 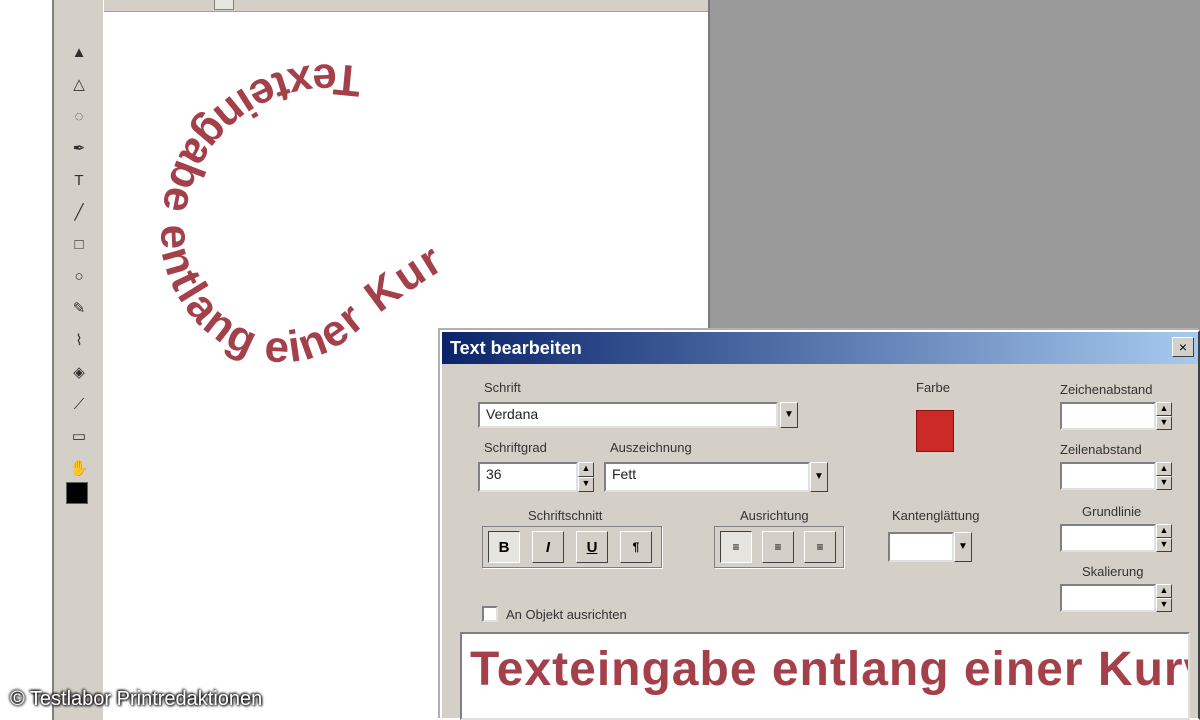 What do you see at coordinates (79, 276) in the screenshot?
I see `ellipse-icon: ○` at bounding box center [79, 276].